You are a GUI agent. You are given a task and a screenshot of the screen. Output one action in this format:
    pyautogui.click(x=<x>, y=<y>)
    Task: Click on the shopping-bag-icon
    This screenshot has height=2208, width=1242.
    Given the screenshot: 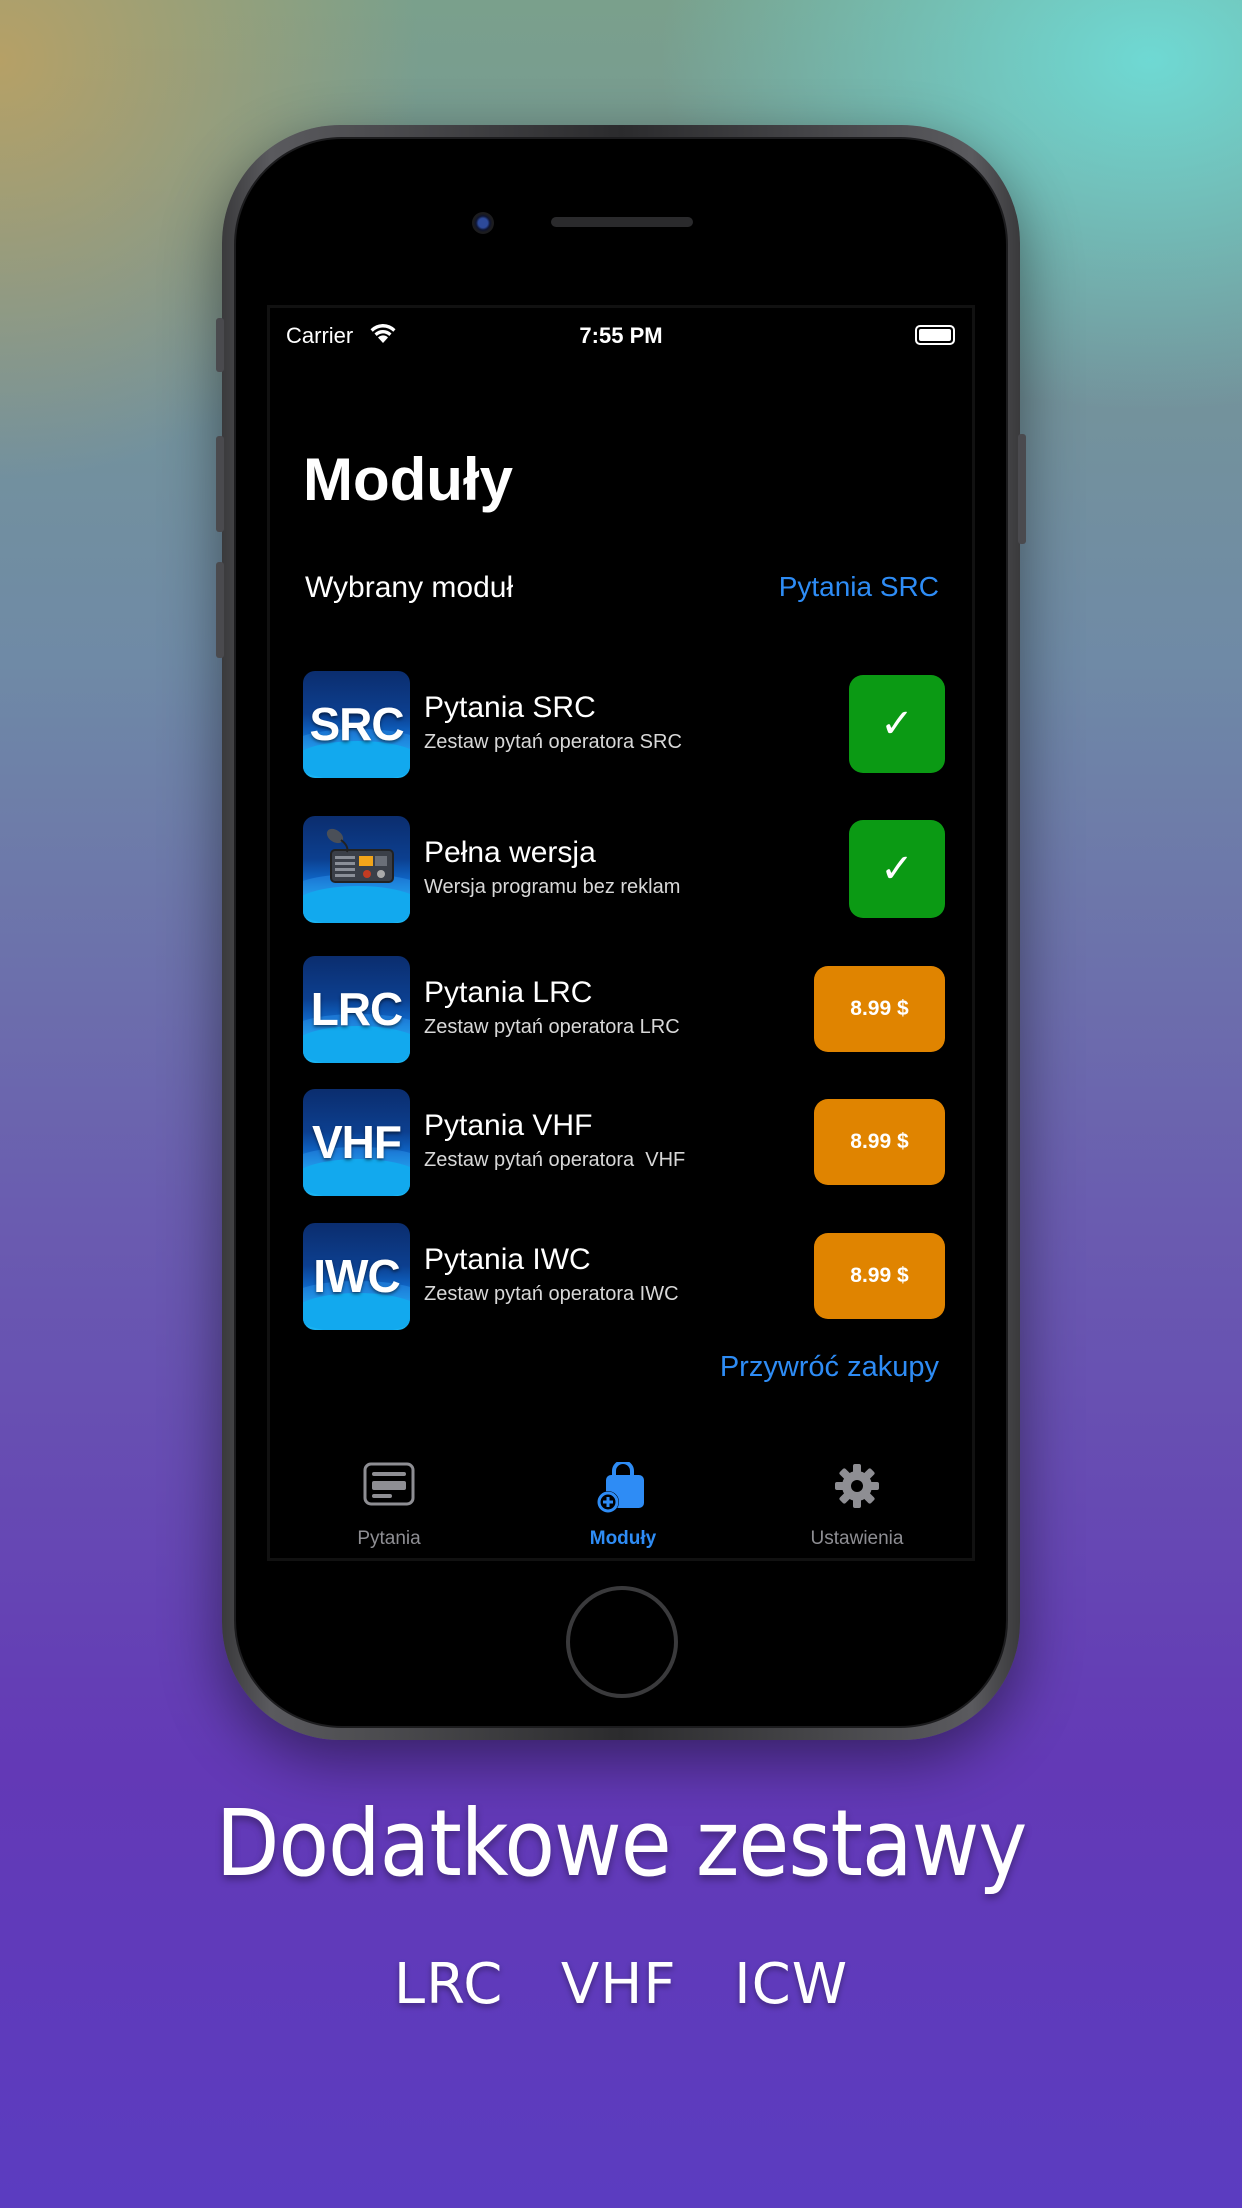 What is the action you would take?
    pyautogui.click(x=620, y=1487)
    